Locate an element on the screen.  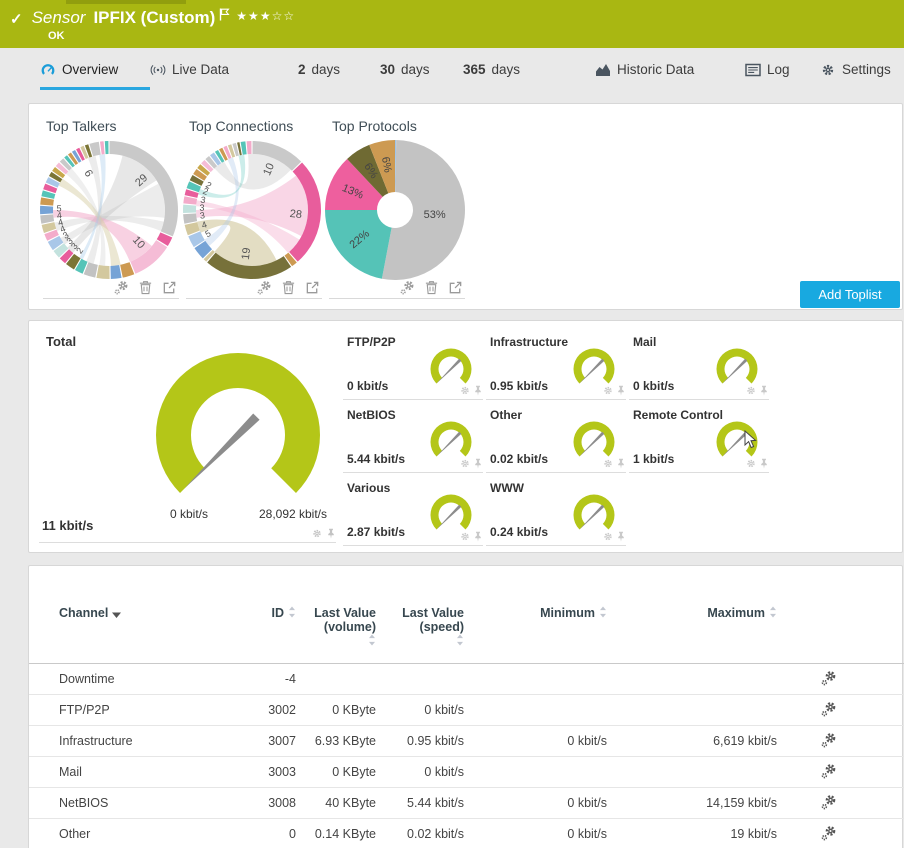
add-toplist-button: Add Toplist is located at coordinates (850, 294).